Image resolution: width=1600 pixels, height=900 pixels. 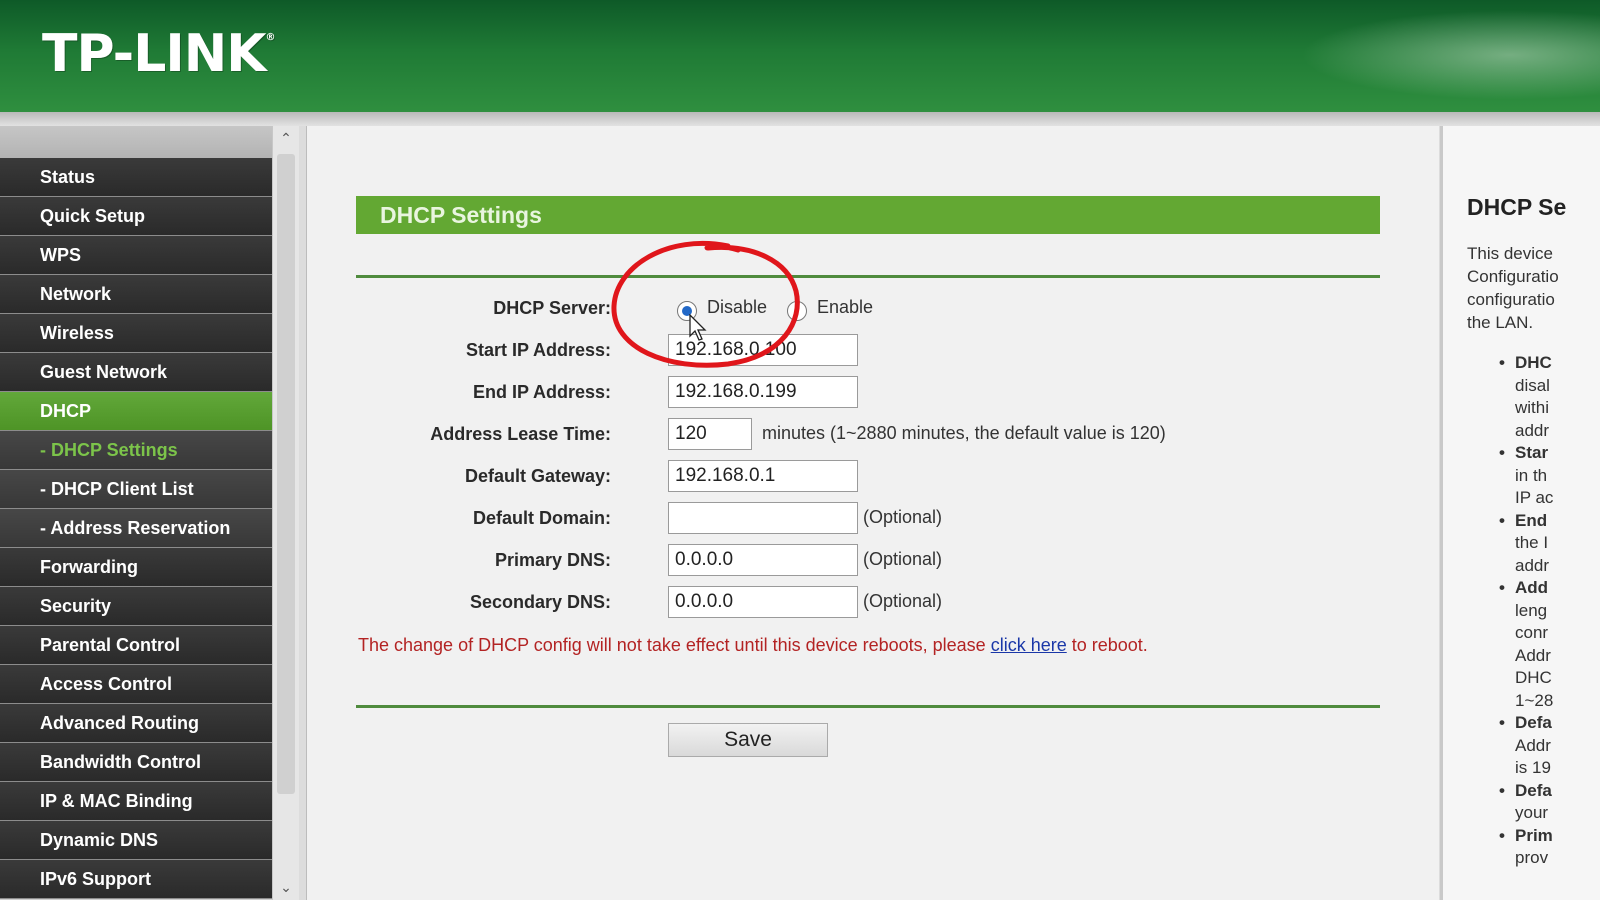 What do you see at coordinates (845, 307) in the screenshot?
I see `dhcp-enable-label: Enable` at bounding box center [845, 307].